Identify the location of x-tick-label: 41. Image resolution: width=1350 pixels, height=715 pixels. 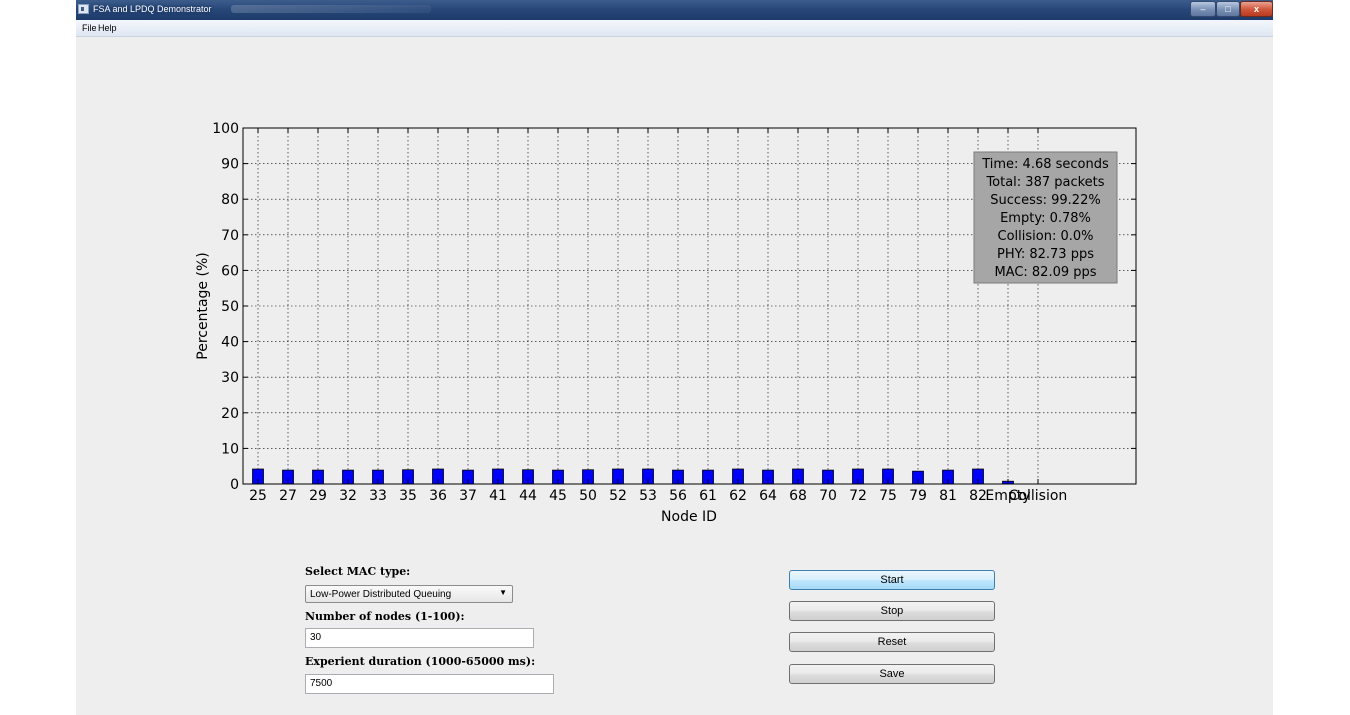
(498, 496).